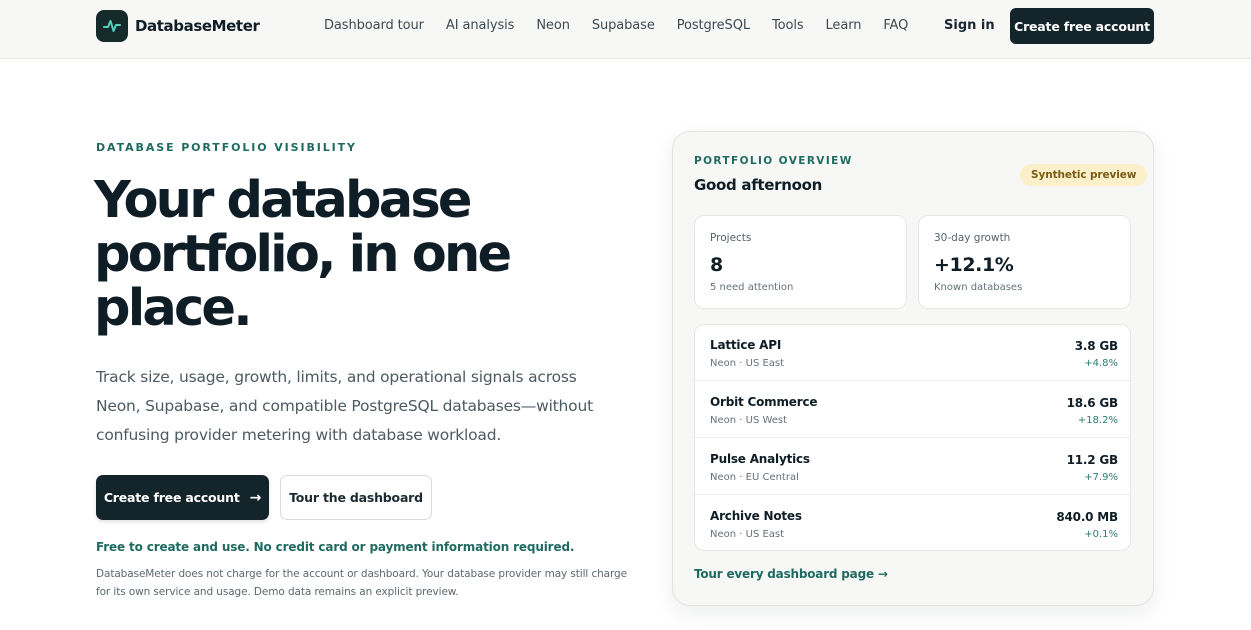  What do you see at coordinates (1024, 262) in the screenshot?
I see `stat-growth: 30-day growth +12.1% Known databases` at bounding box center [1024, 262].